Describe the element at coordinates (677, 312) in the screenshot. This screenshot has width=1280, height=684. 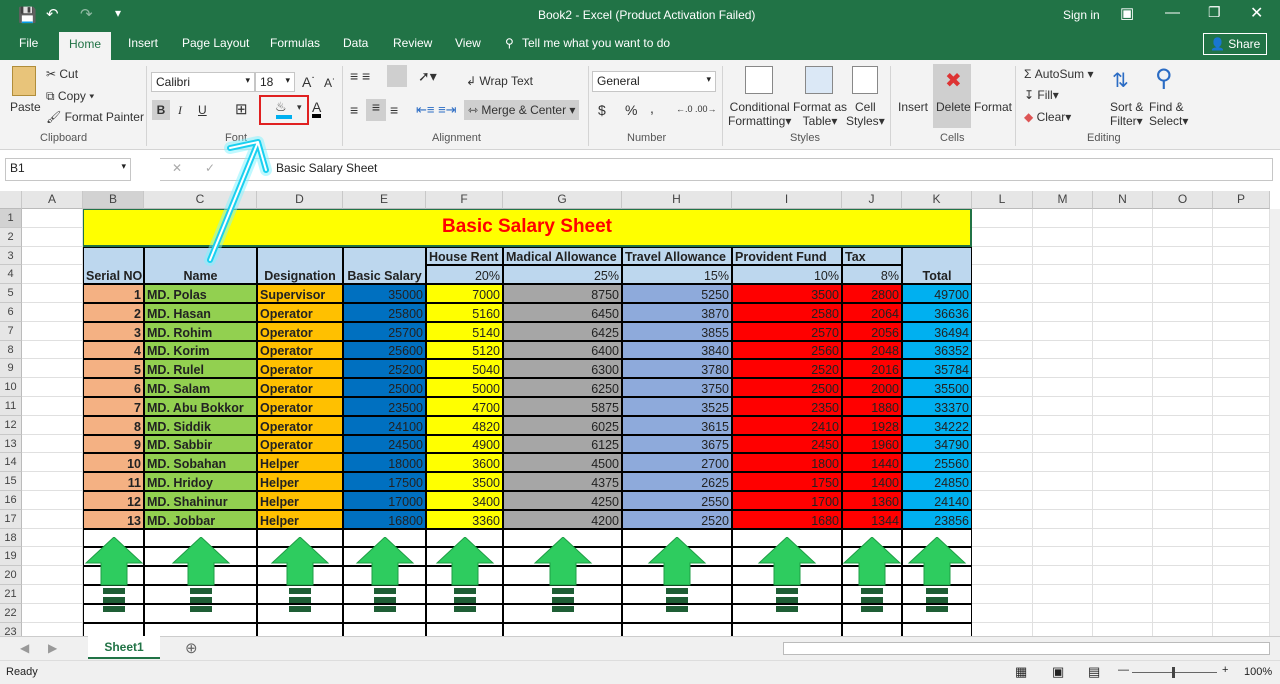
I see `data-cell: 3870` at that location.